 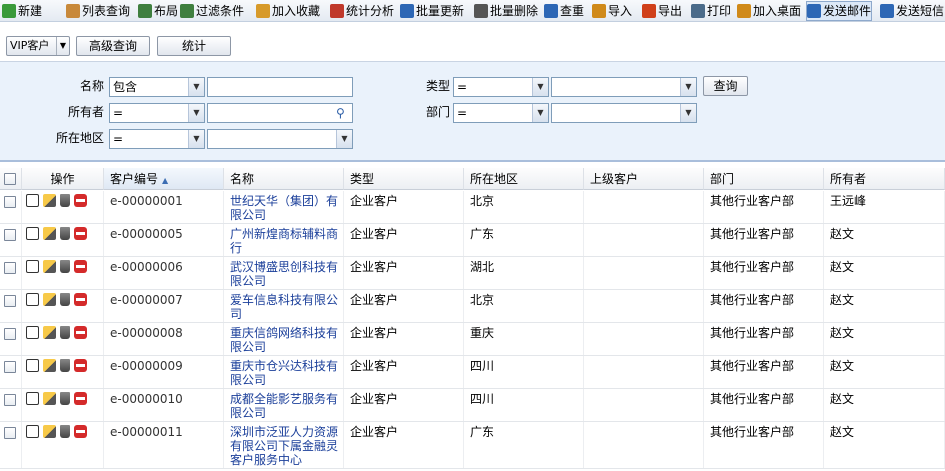 I want to click on column-header-customer-id: 客户编号 ▲, so click(x=164, y=179).